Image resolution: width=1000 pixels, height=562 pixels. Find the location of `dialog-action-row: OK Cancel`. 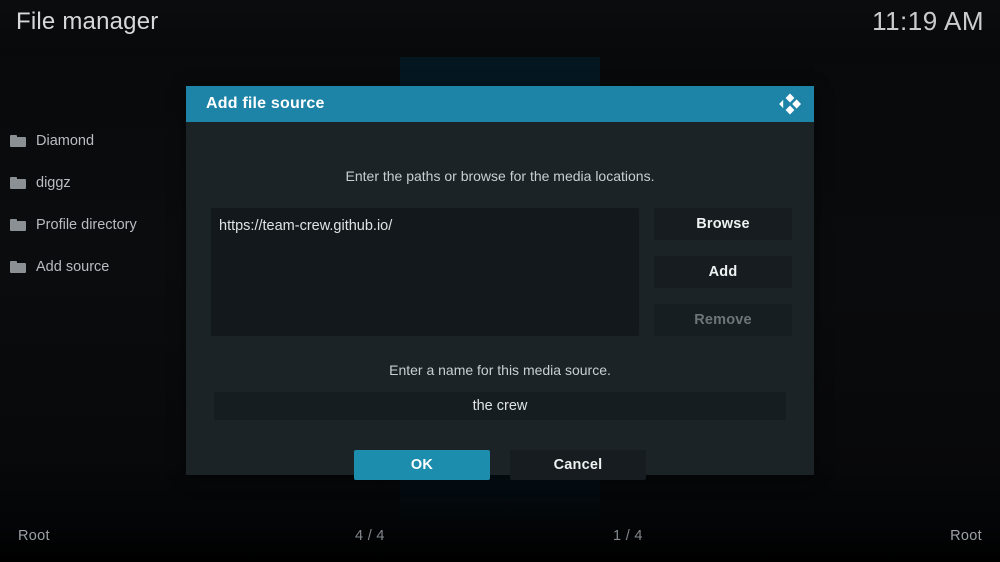

dialog-action-row: OK Cancel is located at coordinates (500, 465).